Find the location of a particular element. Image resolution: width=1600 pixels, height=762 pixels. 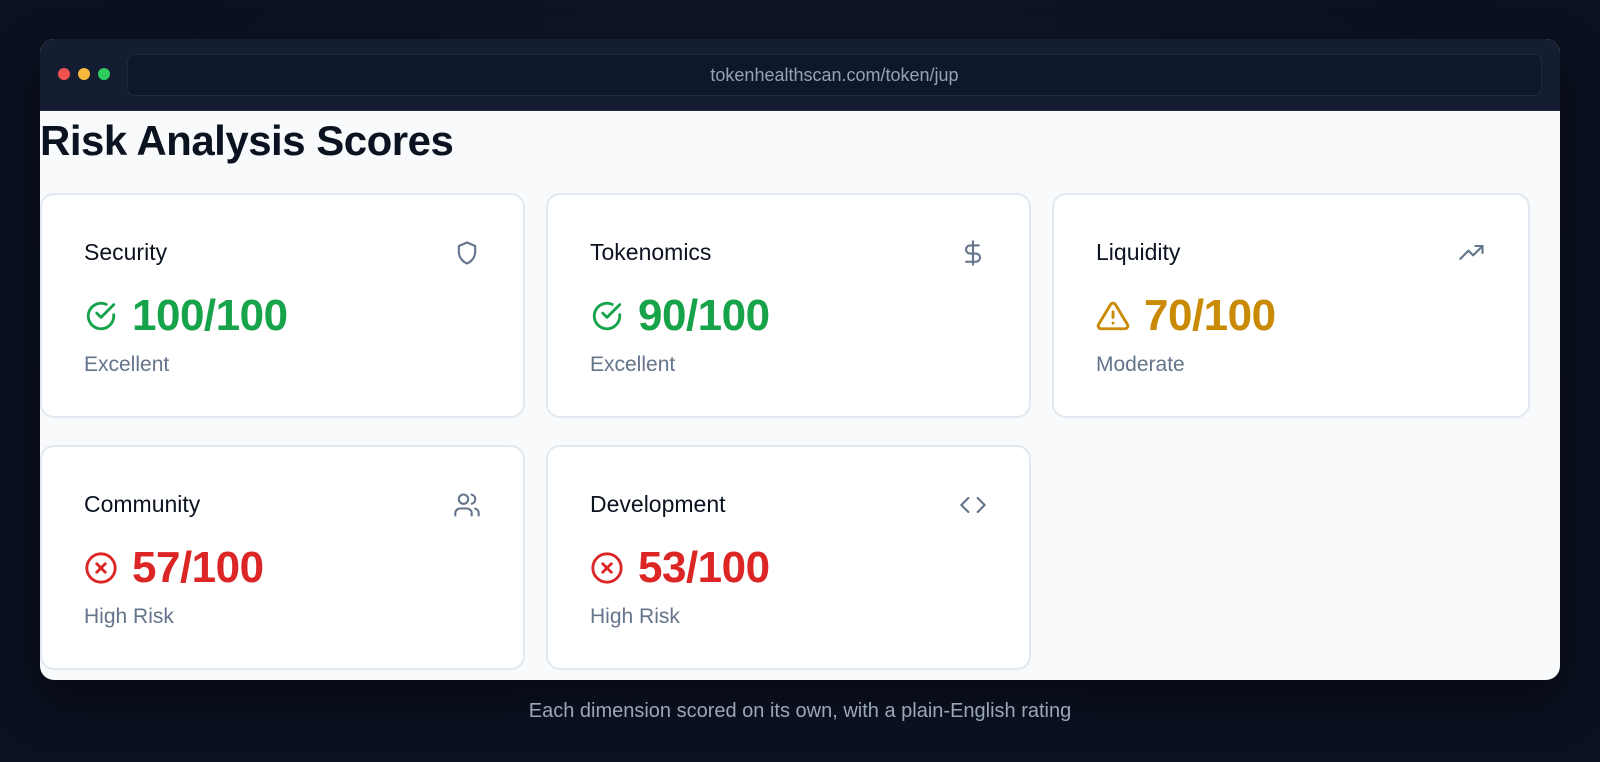

score-row: 57/100 is located at coordinates (174, 568).